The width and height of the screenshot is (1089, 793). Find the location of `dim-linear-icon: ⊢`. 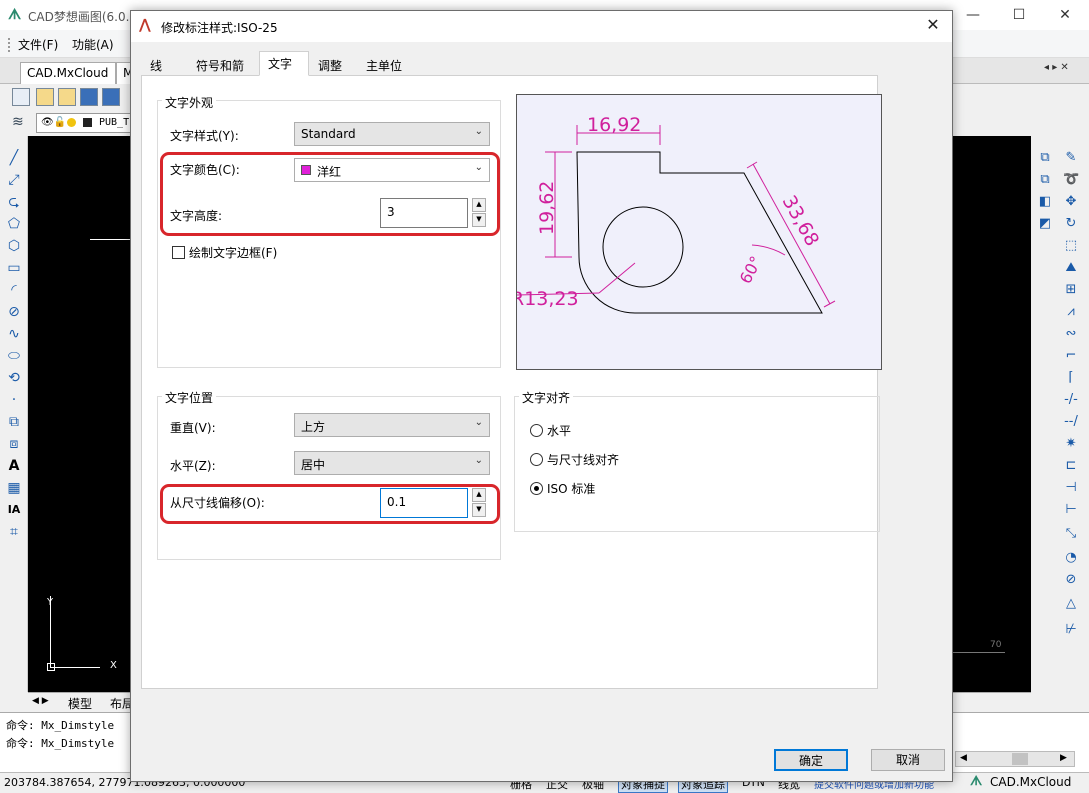

dim-linear-icon: ⊢ is located at coordinates (1071, 510).